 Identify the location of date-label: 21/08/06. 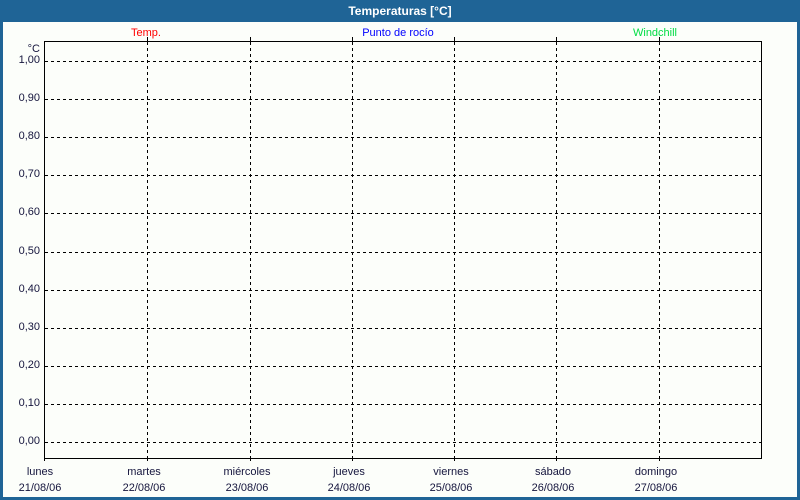
(40, 488).